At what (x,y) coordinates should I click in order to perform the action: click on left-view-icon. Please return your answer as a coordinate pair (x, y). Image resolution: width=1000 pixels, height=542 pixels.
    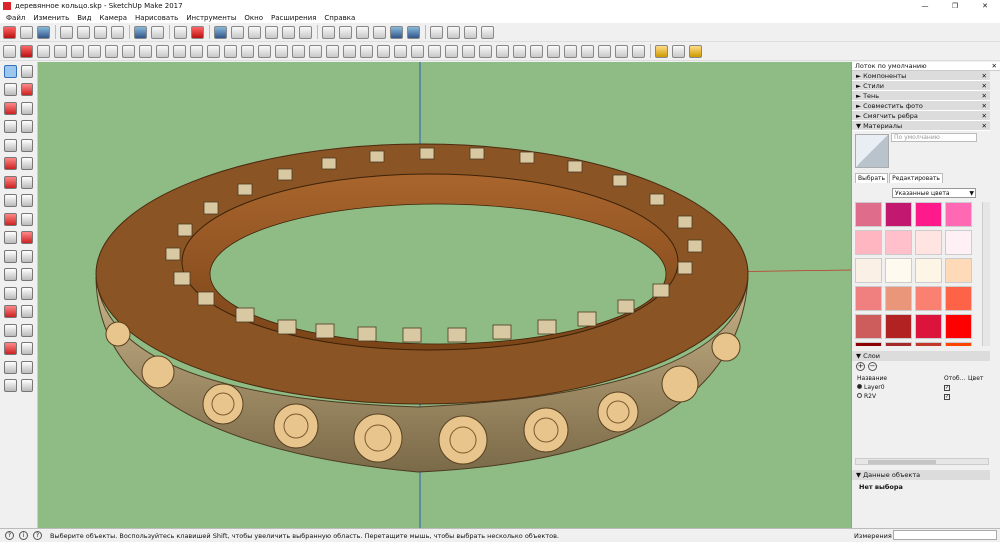
    Looking at the image, I should click on (305, 32).